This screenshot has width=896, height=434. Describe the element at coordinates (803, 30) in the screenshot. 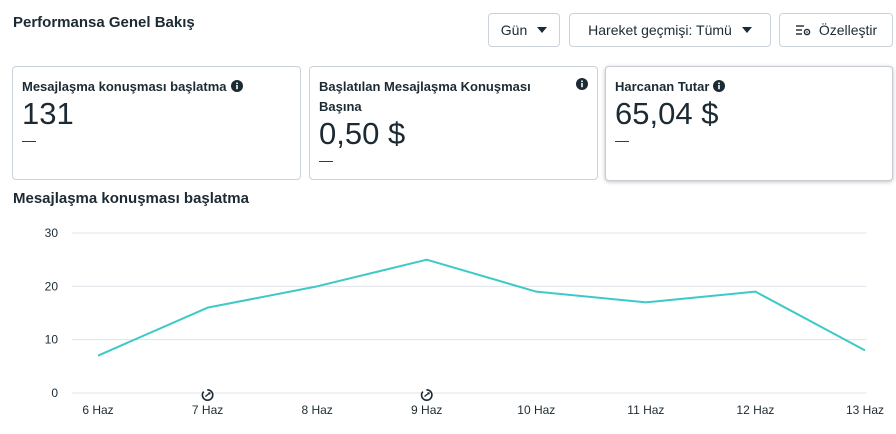

I see `customize-columns-icon` at that location.